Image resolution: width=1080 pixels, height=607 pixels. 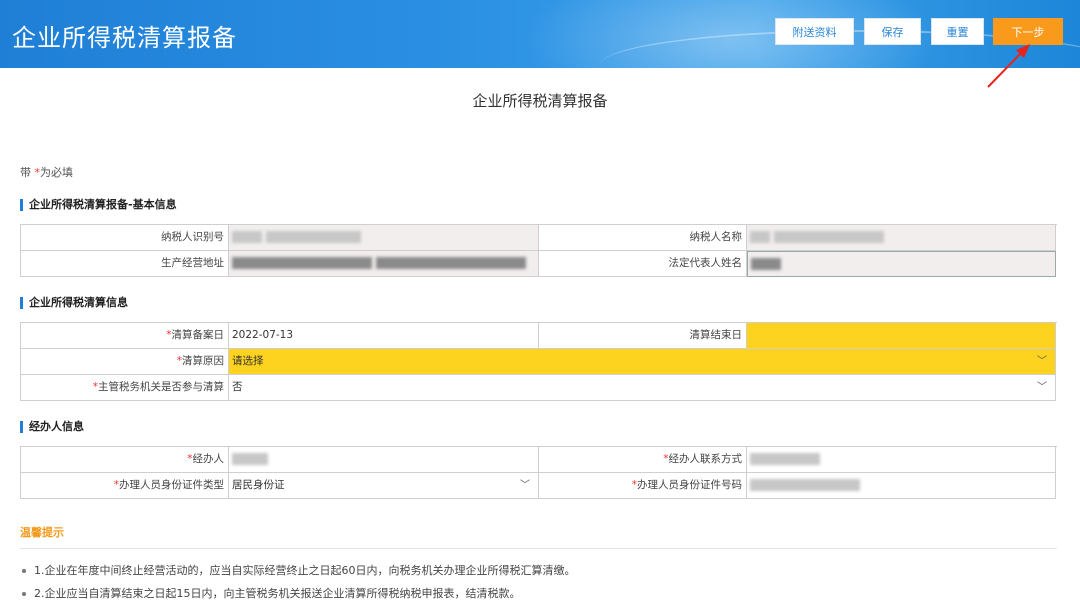 What do you see at coordinates (901, 460) in the screenshot?
I see `agent-contact-field` at bounding box center [901, 460].